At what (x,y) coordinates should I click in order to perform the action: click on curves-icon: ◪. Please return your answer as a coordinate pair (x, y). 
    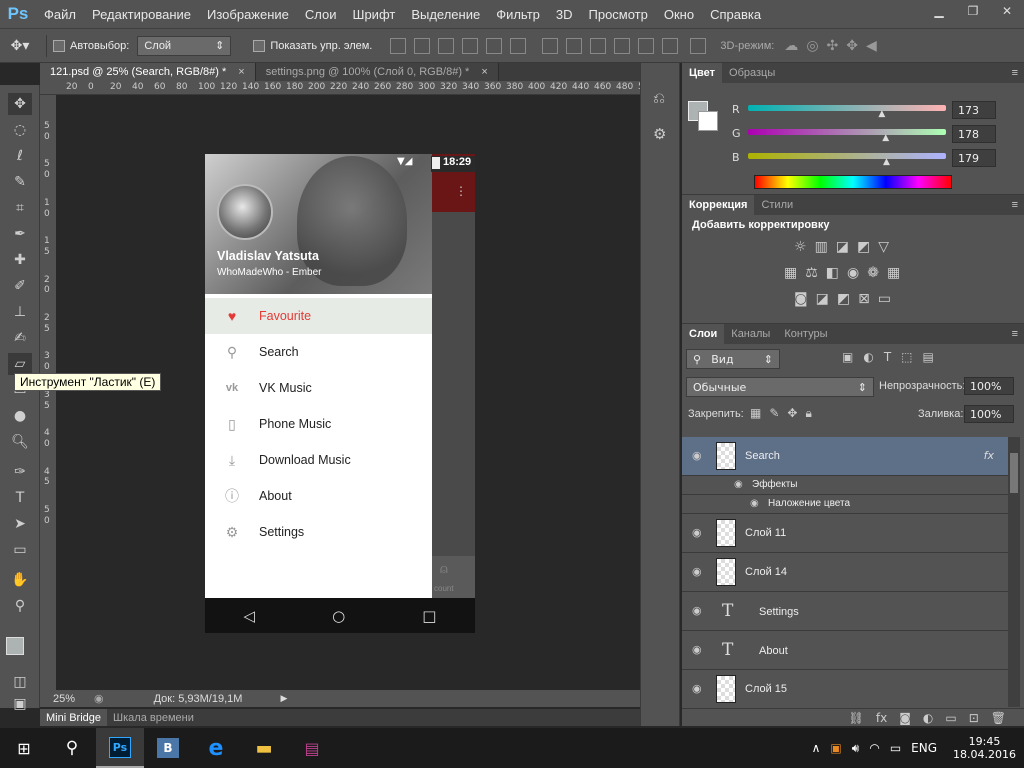
    Looking at the image, I should click on (842, 247).